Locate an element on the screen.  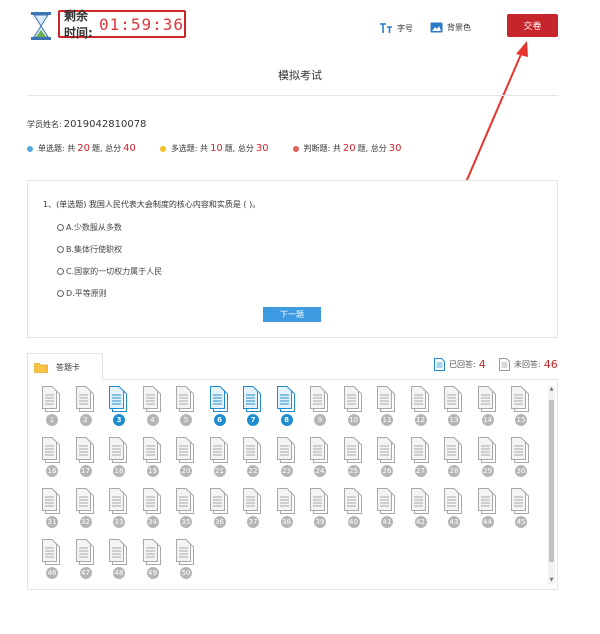
question-card-item: 8 is located at coordinates (287, 406).